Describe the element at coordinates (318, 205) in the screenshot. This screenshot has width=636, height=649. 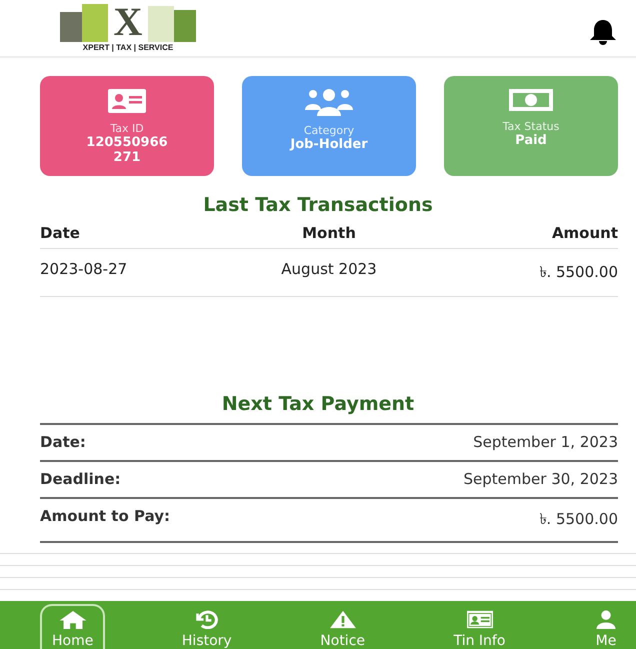
I see `section-title: Last Tax Transactions` at that location.